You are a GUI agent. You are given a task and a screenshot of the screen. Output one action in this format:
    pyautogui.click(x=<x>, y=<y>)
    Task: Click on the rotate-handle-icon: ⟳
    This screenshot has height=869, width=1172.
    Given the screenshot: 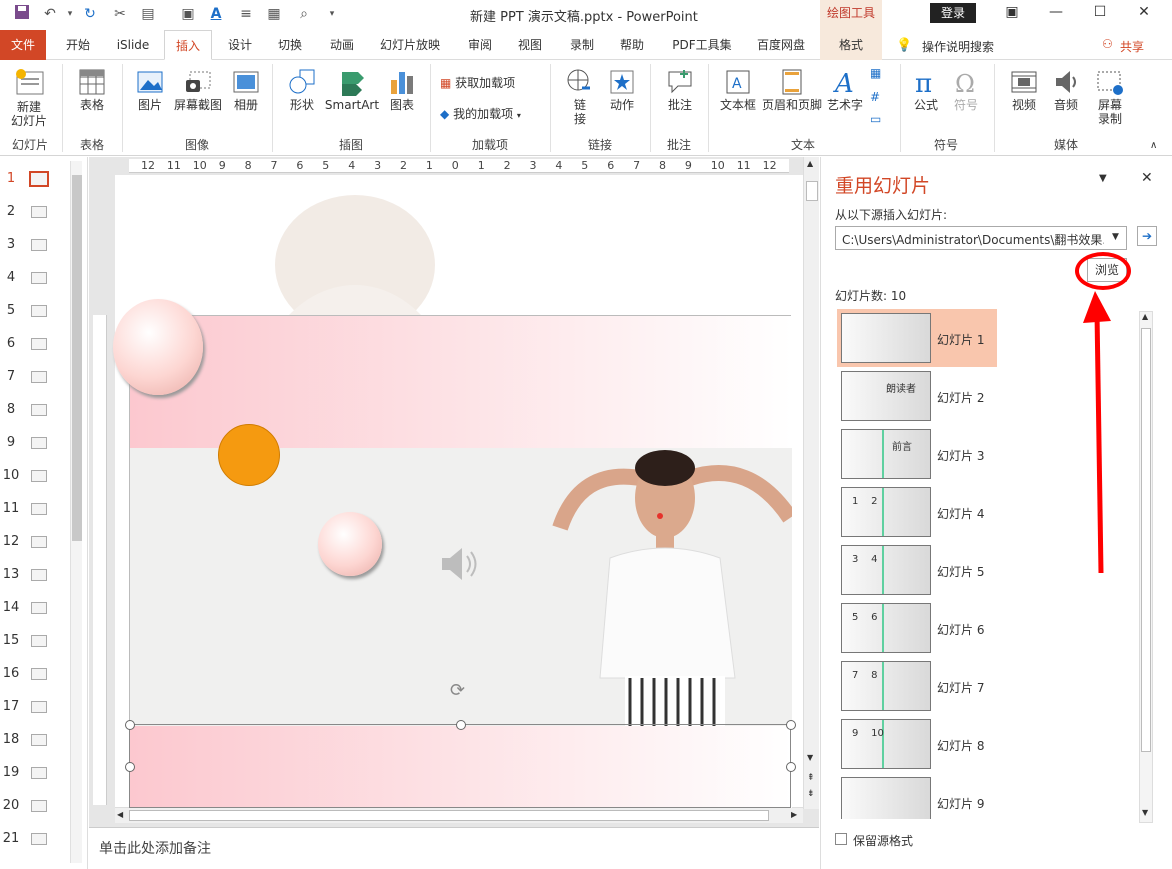 What is the action you would take?
    pyautogui.click(x=457, y=690)
    